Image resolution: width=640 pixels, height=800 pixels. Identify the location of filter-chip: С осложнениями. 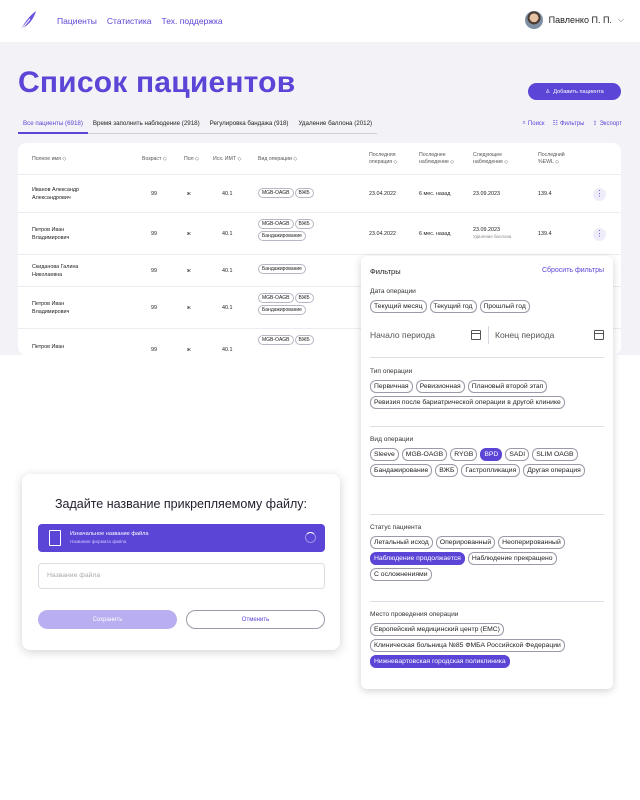
(401, 574).